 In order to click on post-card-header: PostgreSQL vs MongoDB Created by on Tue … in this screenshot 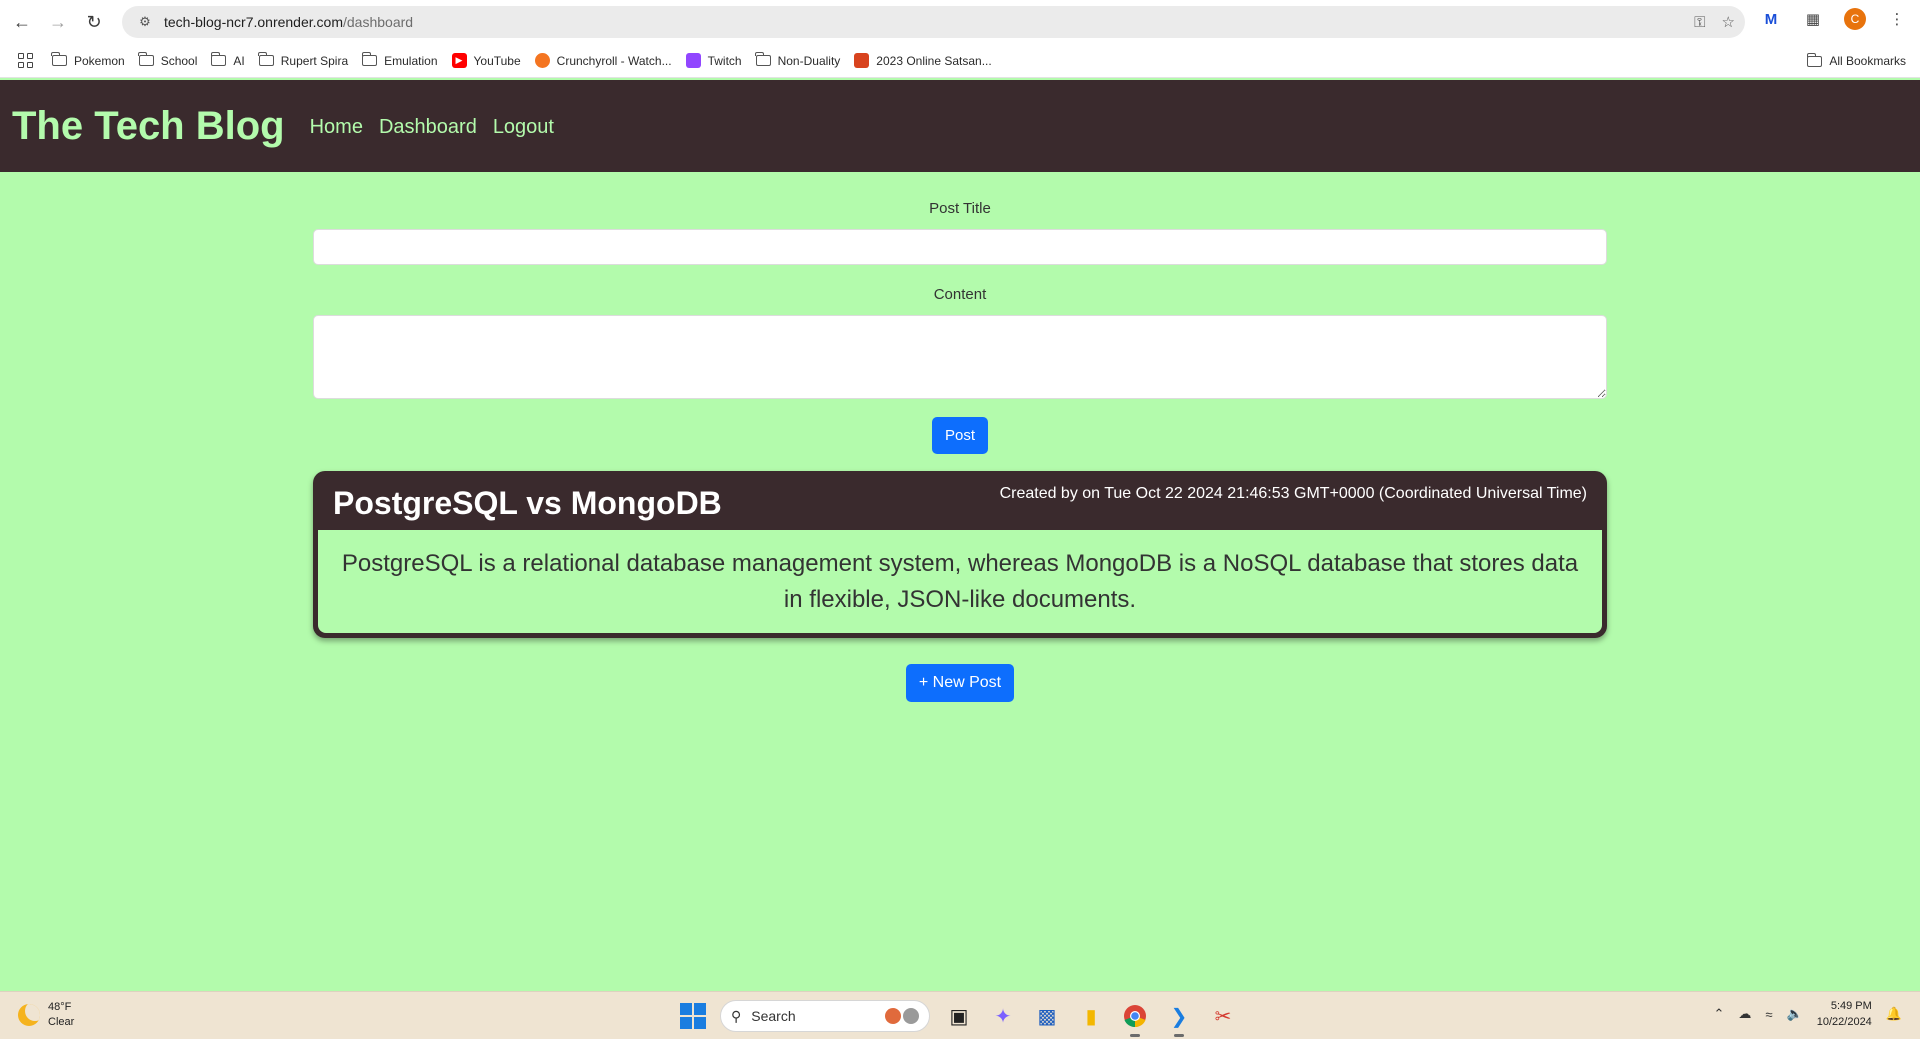, I will do `click(960, 500)`.